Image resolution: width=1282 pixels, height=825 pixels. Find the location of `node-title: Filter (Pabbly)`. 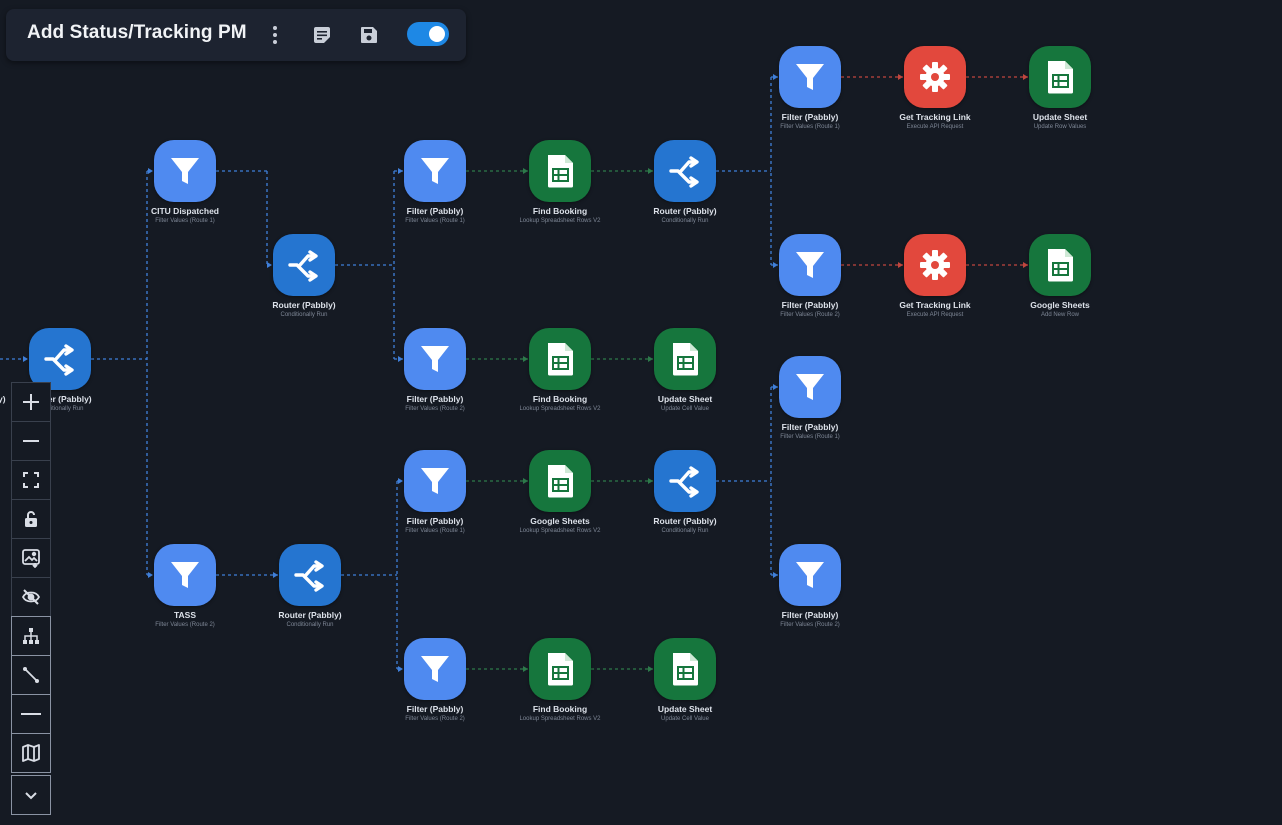

node-title: Filter (Pabbly) is located at coordinates (810, 615).